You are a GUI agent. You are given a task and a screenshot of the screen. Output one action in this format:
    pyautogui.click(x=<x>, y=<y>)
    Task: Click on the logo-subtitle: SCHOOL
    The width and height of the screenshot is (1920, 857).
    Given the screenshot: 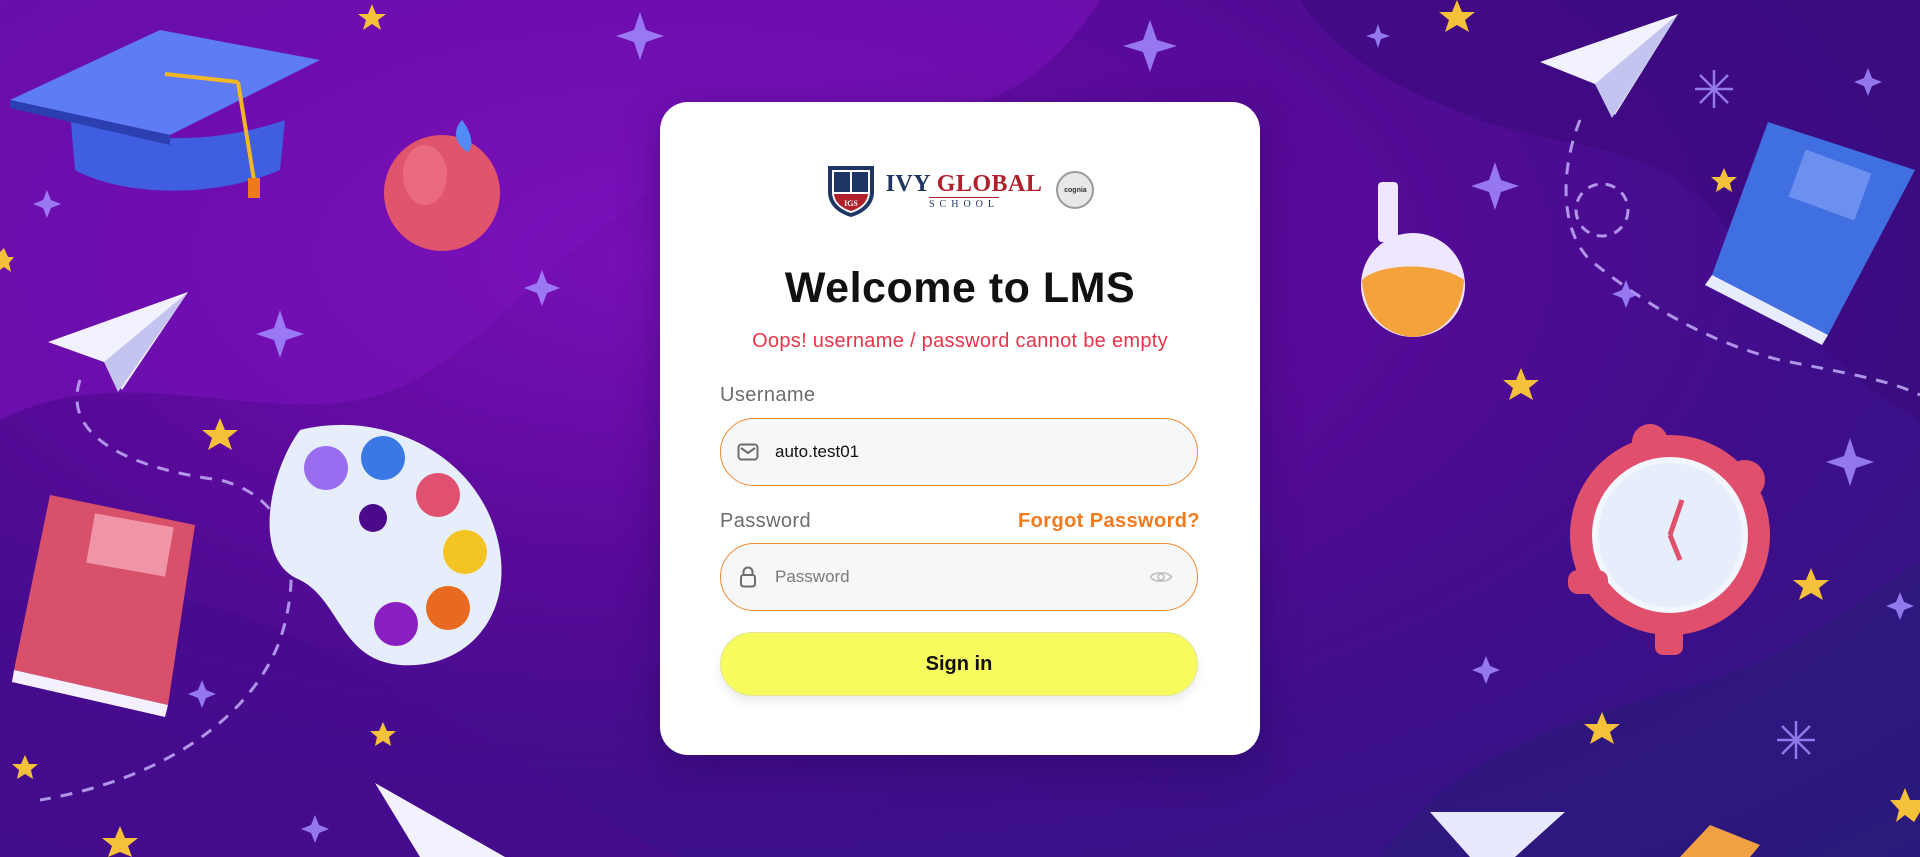 What is the action you would take?
    pyautogui.click(x=963, y=203)
    